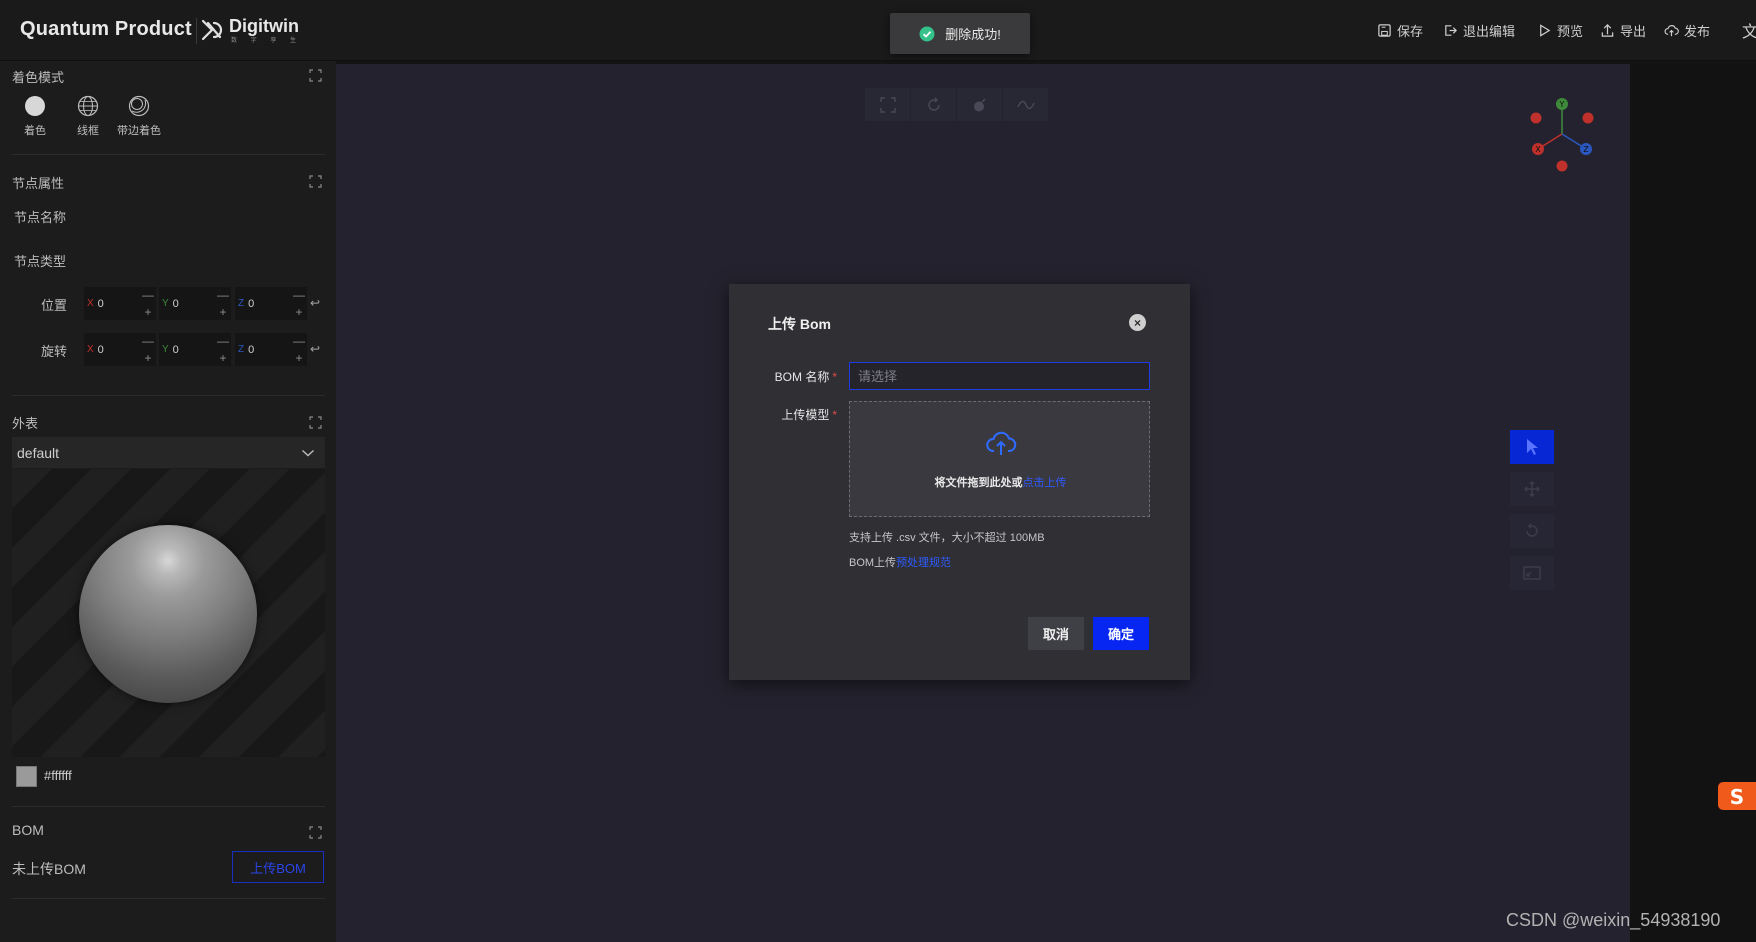 This screenshot has height=942, width=1756. Describe the element at coordinates (40, 261) in the screenshot. I see `node-type-label: 节点类型` at that location.